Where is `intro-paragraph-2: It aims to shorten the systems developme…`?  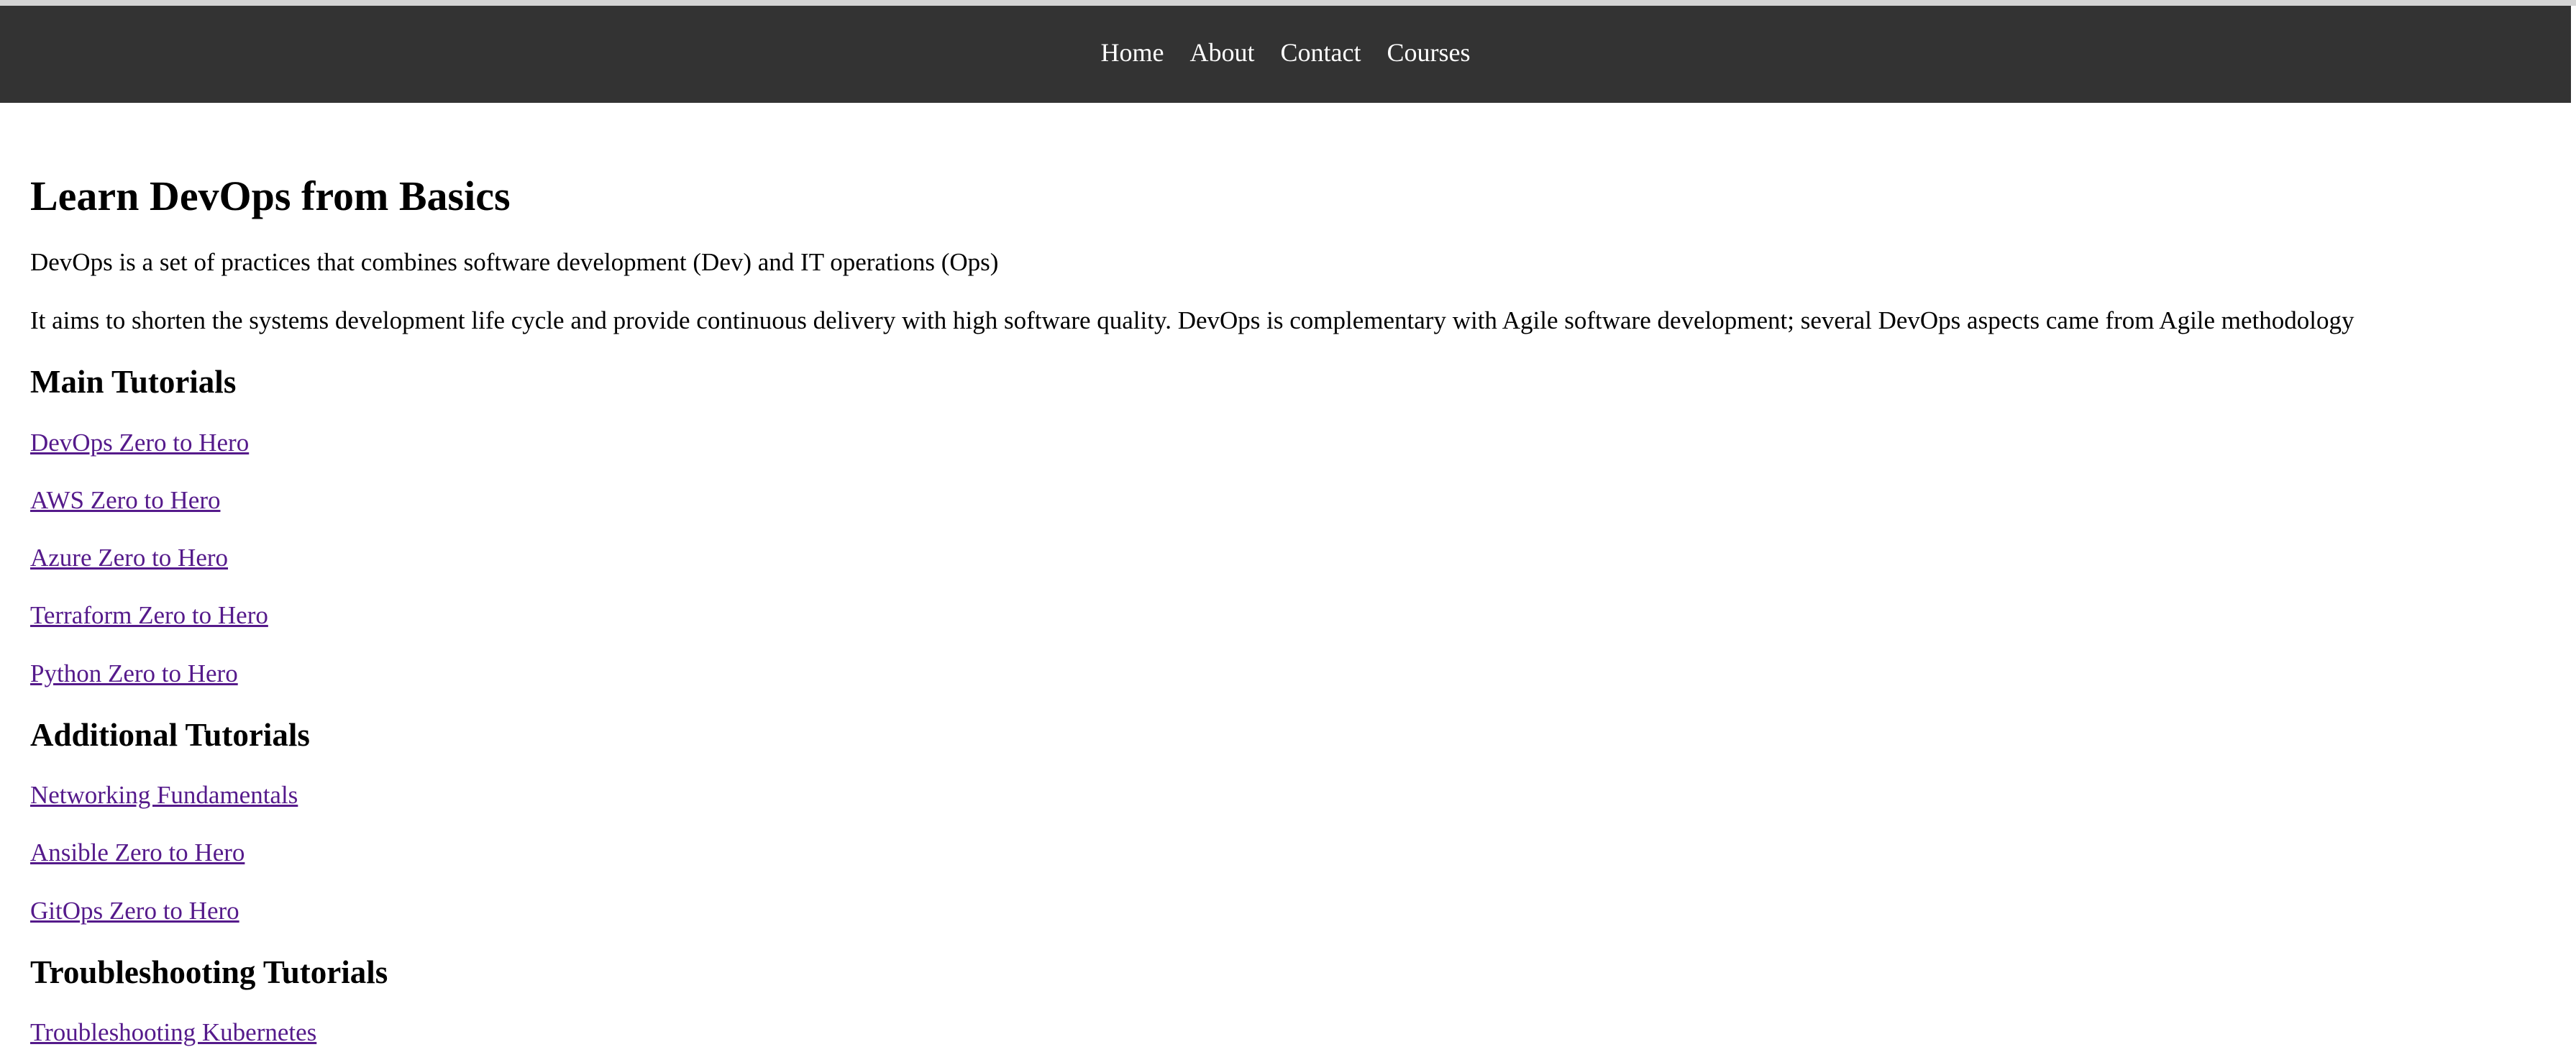 intro-paragraph-2: It aims to shorten the systems developme… is located at coordinates (1192, 320).